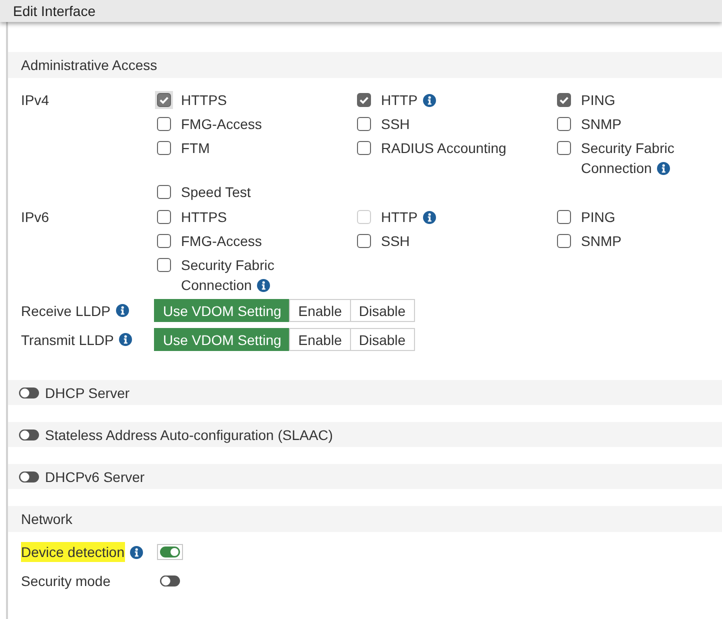 This screenshot has height=619, width=722. I want to click on section-title: DHCP Server, so click(87, 392).